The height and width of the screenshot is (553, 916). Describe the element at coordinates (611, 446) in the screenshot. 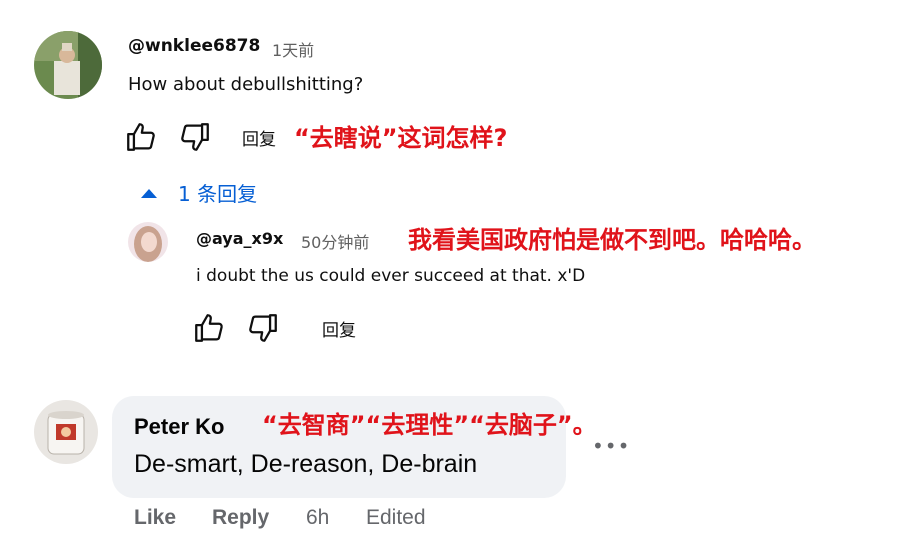

I see `more-options-icon: •••` at that location.